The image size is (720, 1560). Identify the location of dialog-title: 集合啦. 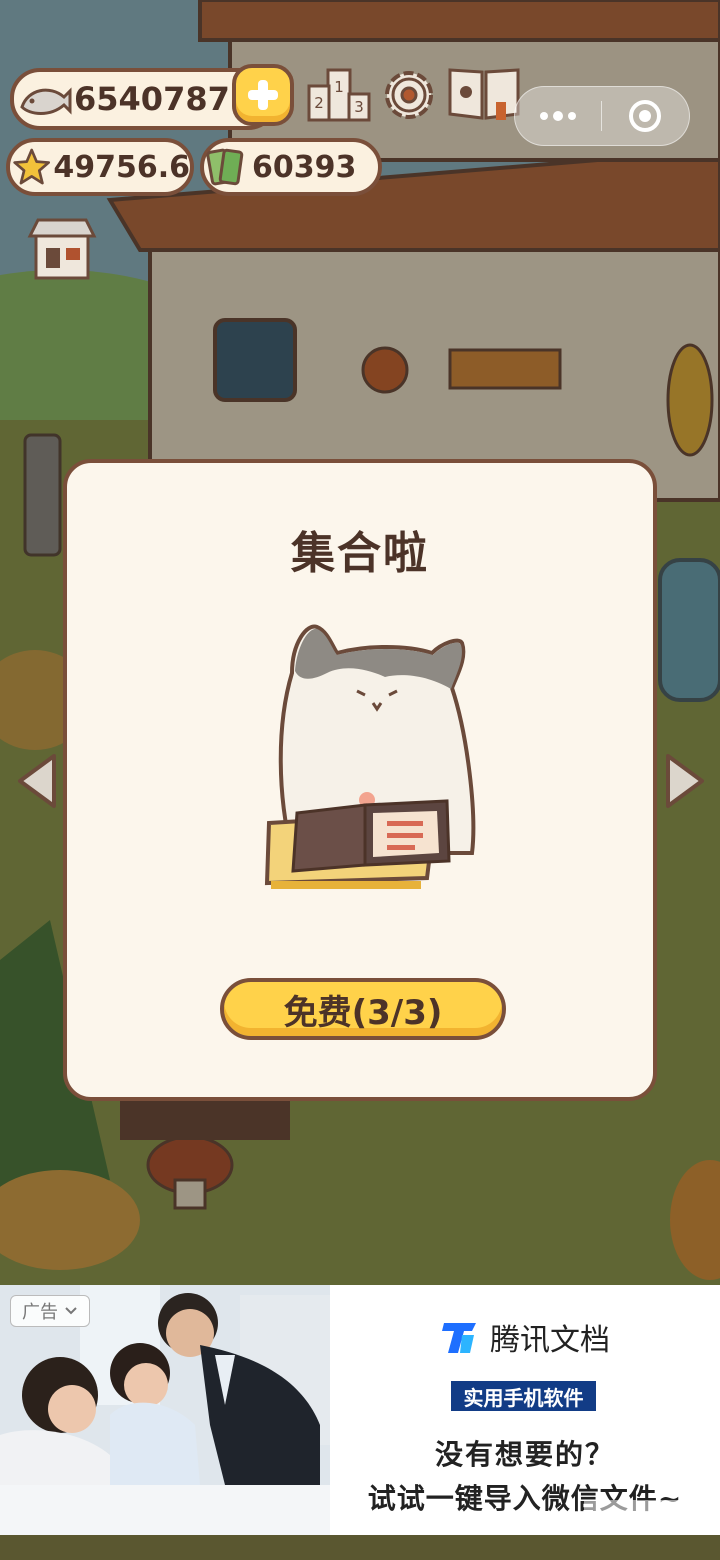
(360, 553).